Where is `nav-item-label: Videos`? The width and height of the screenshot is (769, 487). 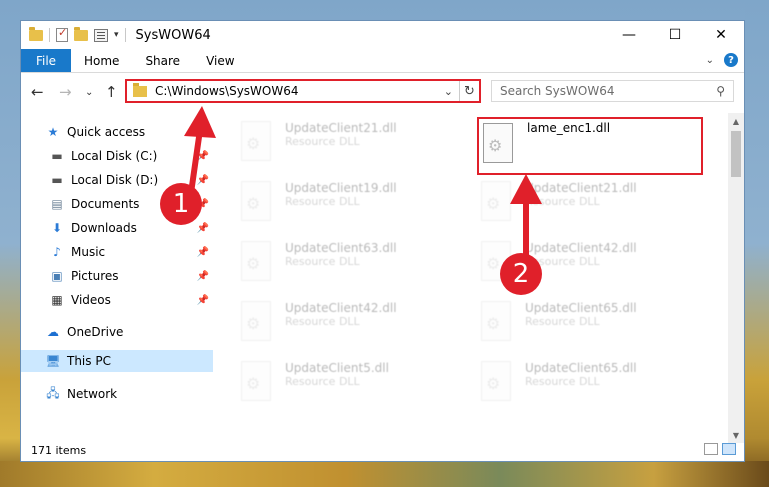 nav-item-label: Videos is located at coordinates (91, 300).